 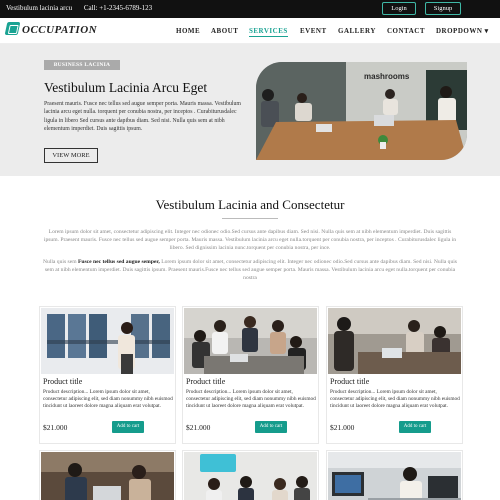 I want to click on nav-event: EVENT, so click(x=313, y=31).